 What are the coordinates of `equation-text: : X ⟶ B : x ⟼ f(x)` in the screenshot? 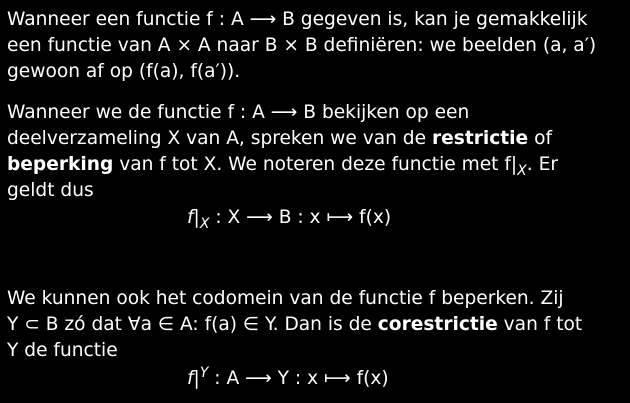 It's located at (300, 217).